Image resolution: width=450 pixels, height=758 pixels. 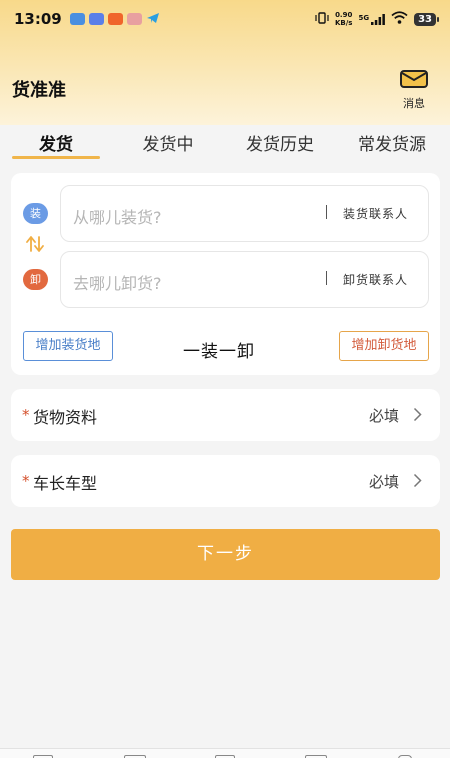 What do you see at coordinates (35, 246) in the screenshot?
I see `swap-icon` at bounding box center [35, 246].